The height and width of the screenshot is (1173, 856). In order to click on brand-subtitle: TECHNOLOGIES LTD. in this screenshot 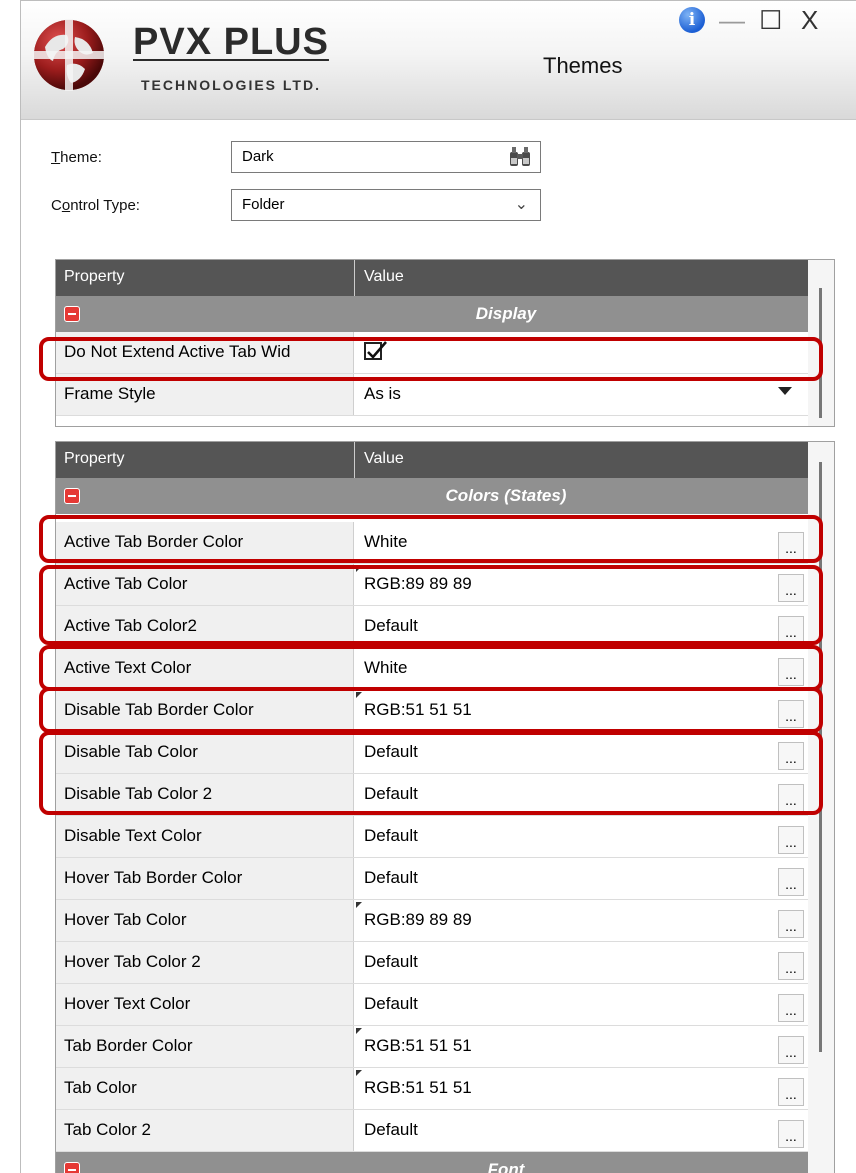, I will do `click(231, 85)`.